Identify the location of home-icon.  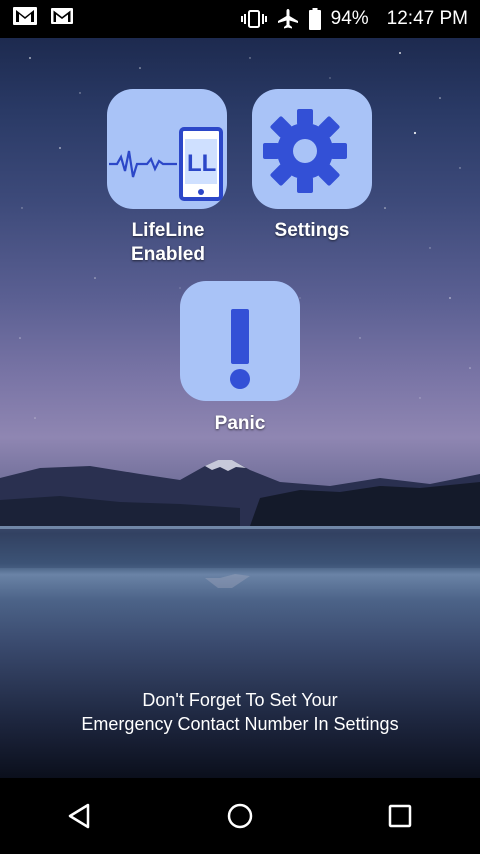
(240, 816).